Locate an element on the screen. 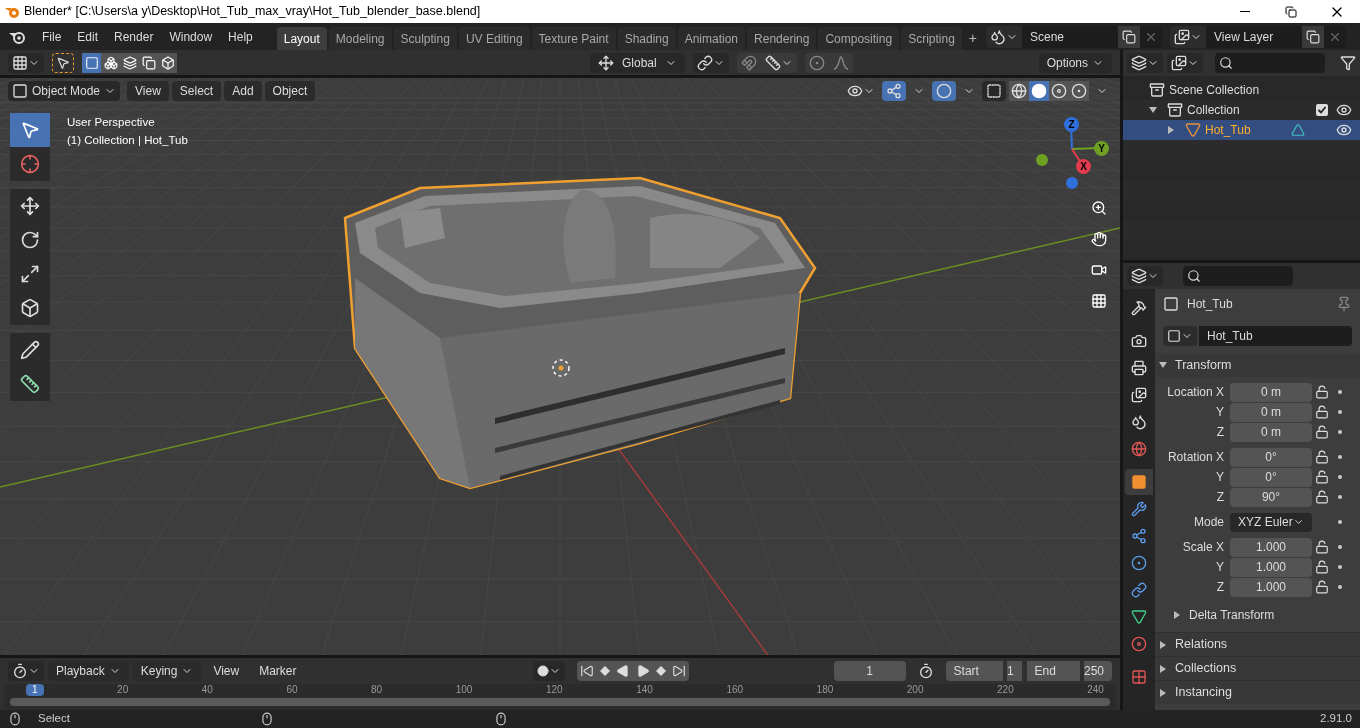 The width and height of the screenshot is (1360, 728). end-frame-field: 250 is located at coordinates (1097, 671).